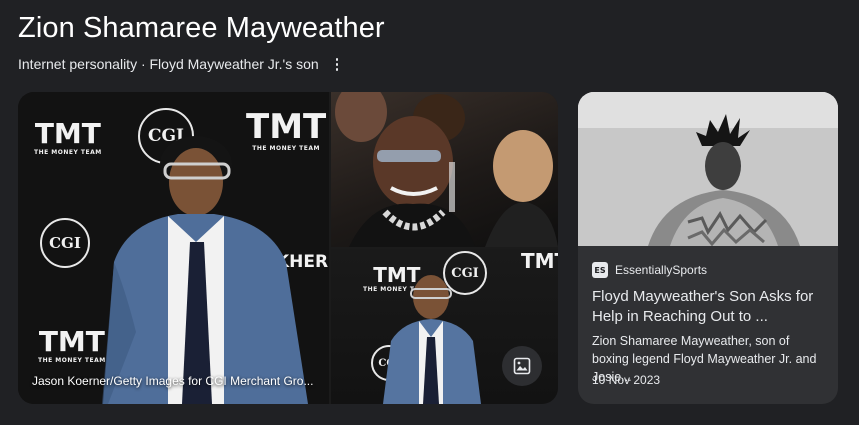 The image size is (859, 425). What do you see at coordinates (444, 326) in the screenshot?
I see `bottom-right-image-tile: TMT THE MONEY TEAM CGI TMT CGI` at bounding box center [444, 326].